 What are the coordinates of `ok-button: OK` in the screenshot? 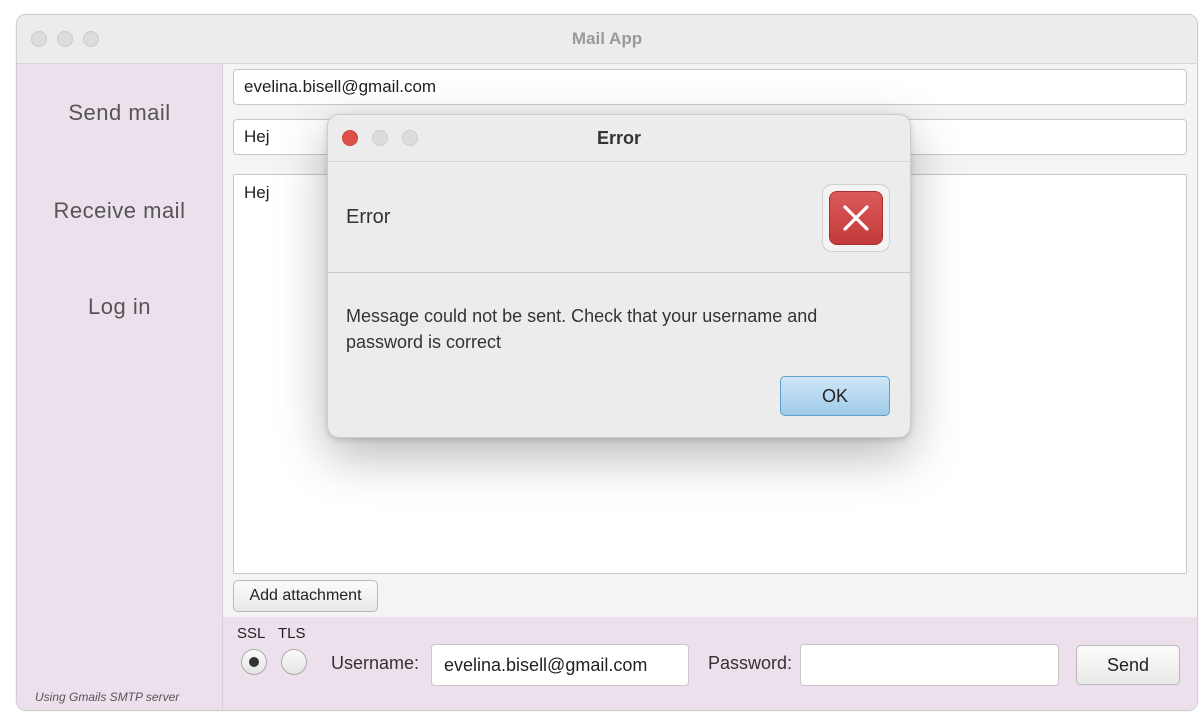 It's located at (835, 396).